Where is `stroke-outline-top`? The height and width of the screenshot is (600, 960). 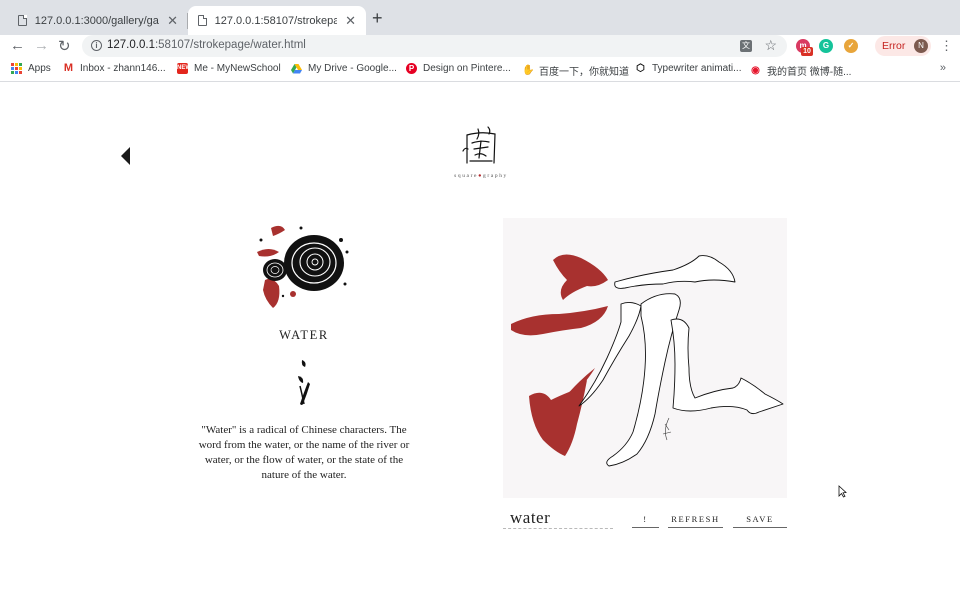 stroke-outline-top is located at coordinates (675, 272).